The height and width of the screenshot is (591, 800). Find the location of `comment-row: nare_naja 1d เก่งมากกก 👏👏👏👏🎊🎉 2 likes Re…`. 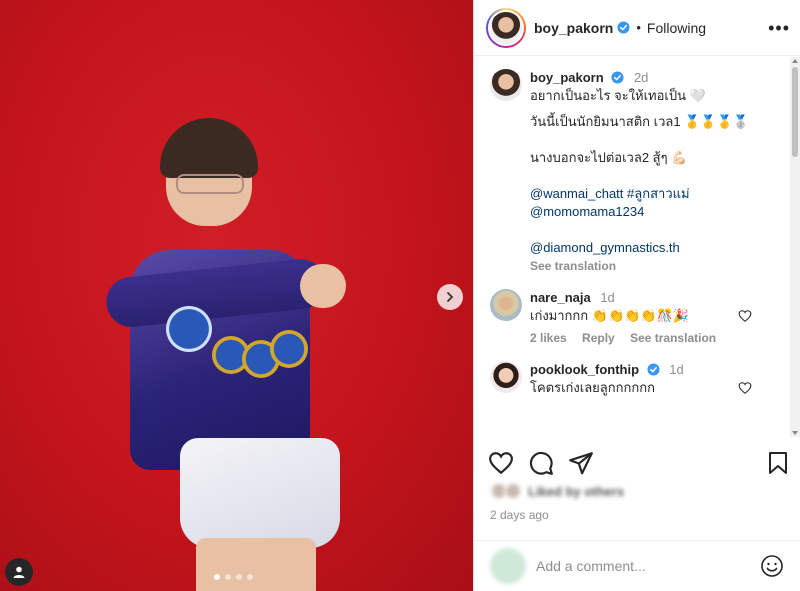

comment-row: nare_naja 1d เก่งมากกก 👏👏👏👏🎊🎉 2 likes Re… is located at coordinates (632, 318).